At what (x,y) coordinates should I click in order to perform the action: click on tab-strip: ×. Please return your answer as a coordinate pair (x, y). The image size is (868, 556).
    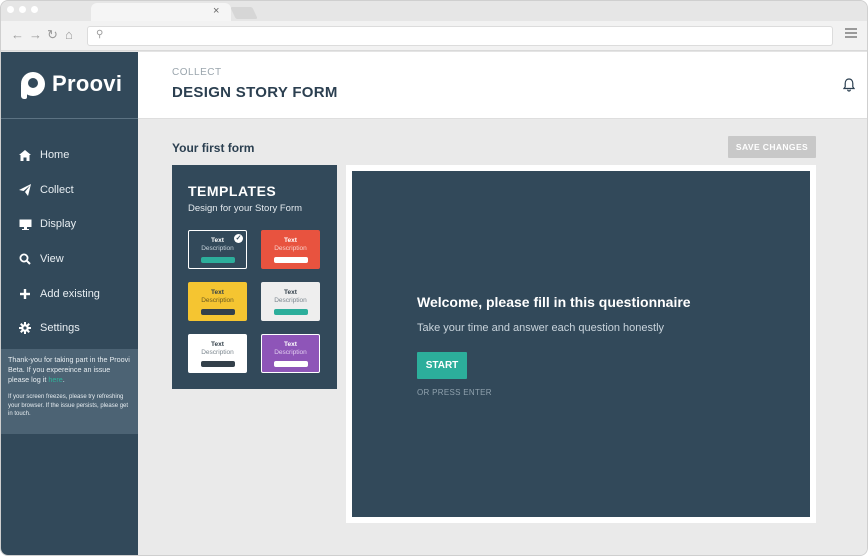
    Looking at the image, I should click on (434, 11).